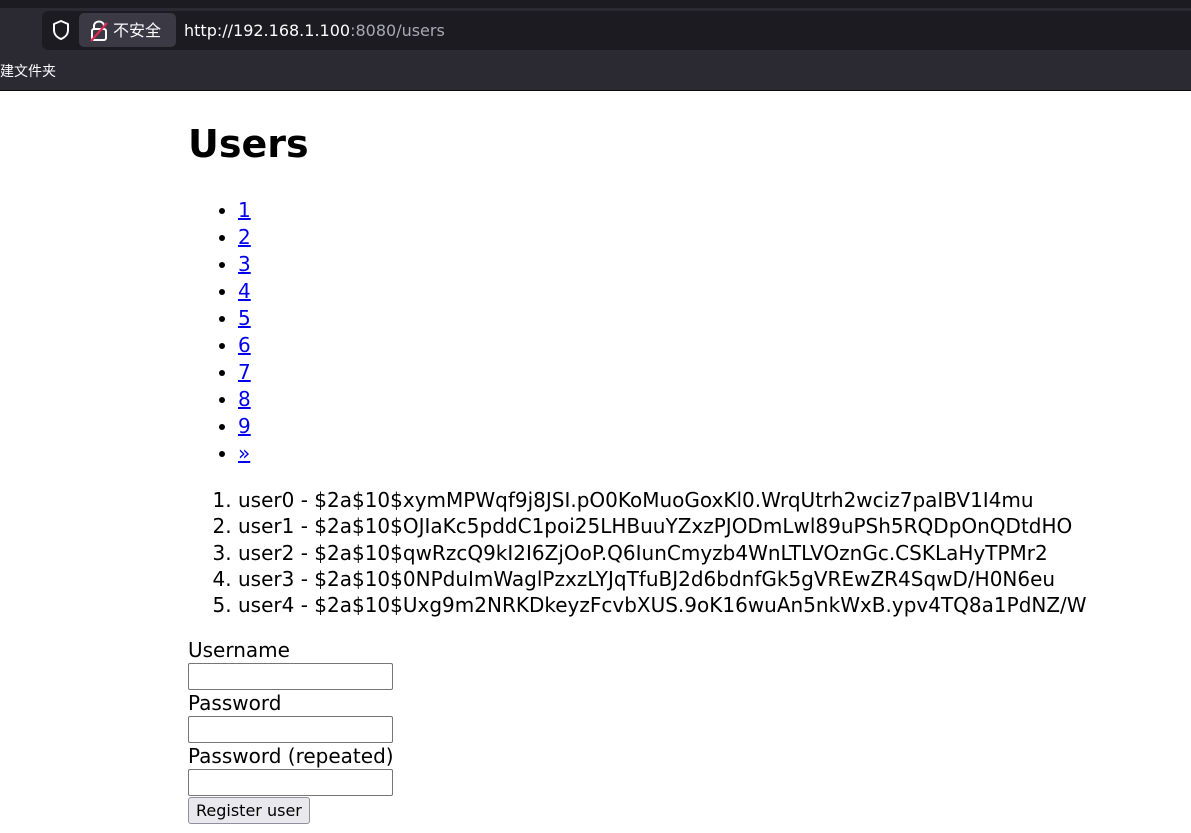 The image size is (1191, 833). I want to click on password-label: Password, so click(235, 703).